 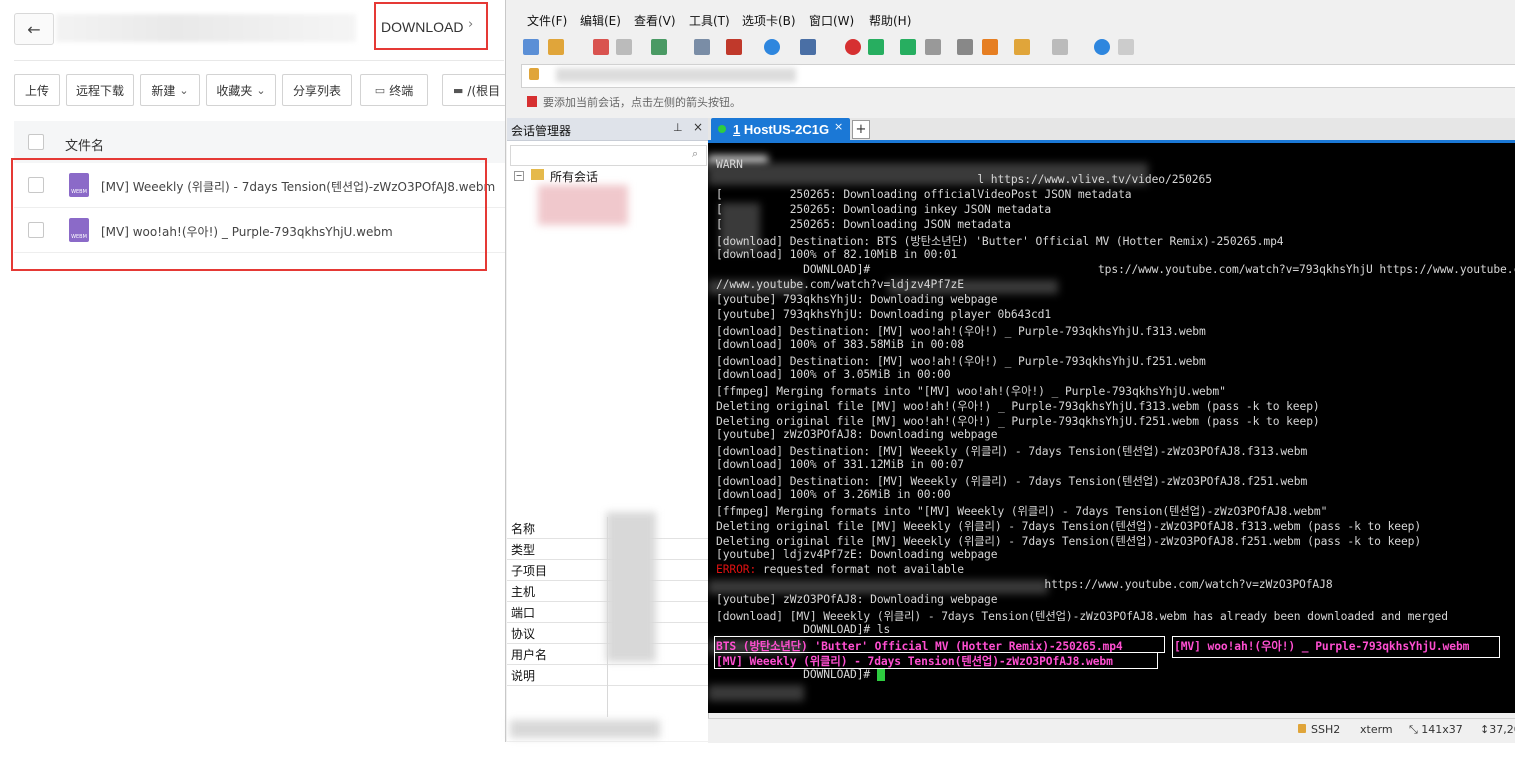 What do you see at coordinates (729, 164) in the screenshot?
I see `terminal-line: WARN` at bounding box center [729, 164].